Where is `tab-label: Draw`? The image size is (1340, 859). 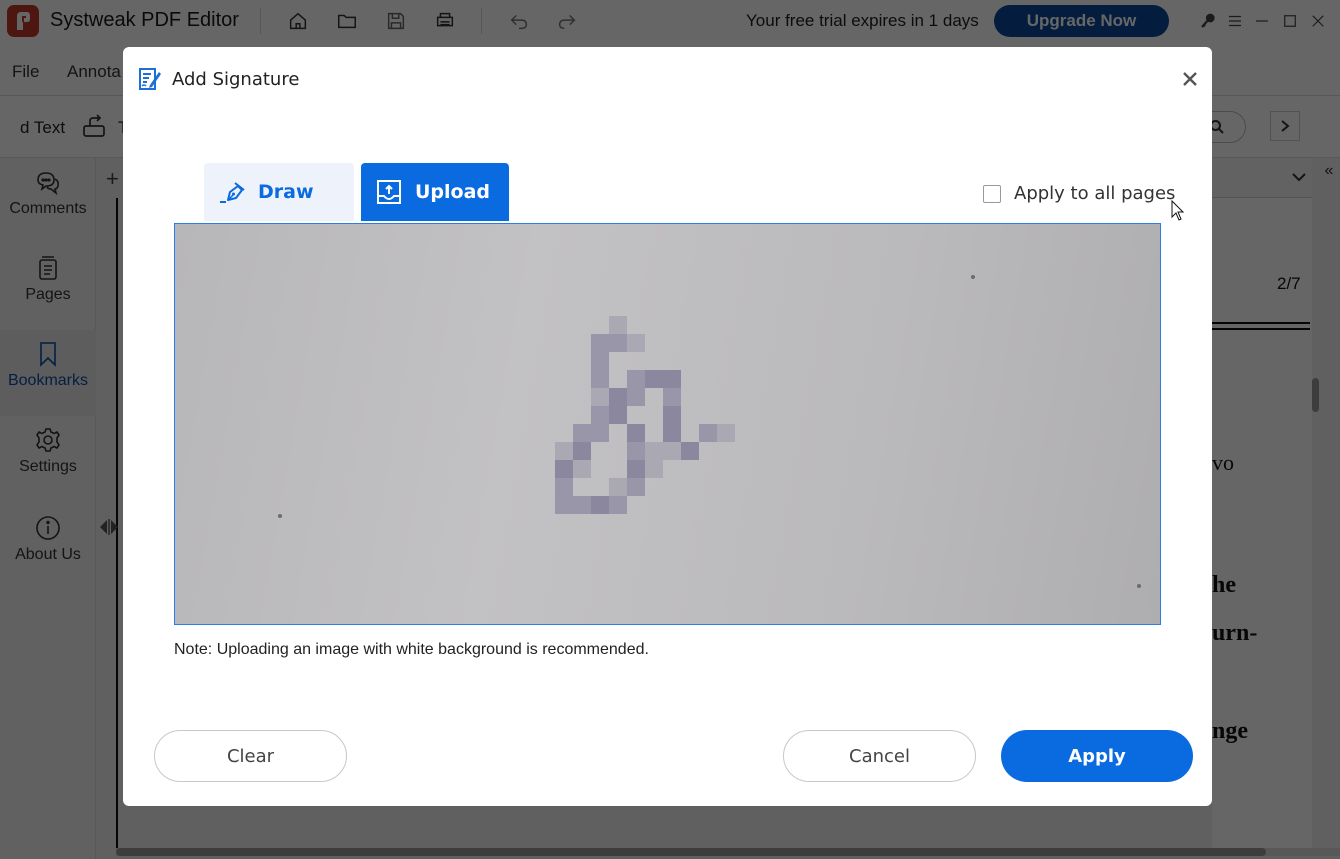 tab-label: Draw is located at coordinates (286, 192).